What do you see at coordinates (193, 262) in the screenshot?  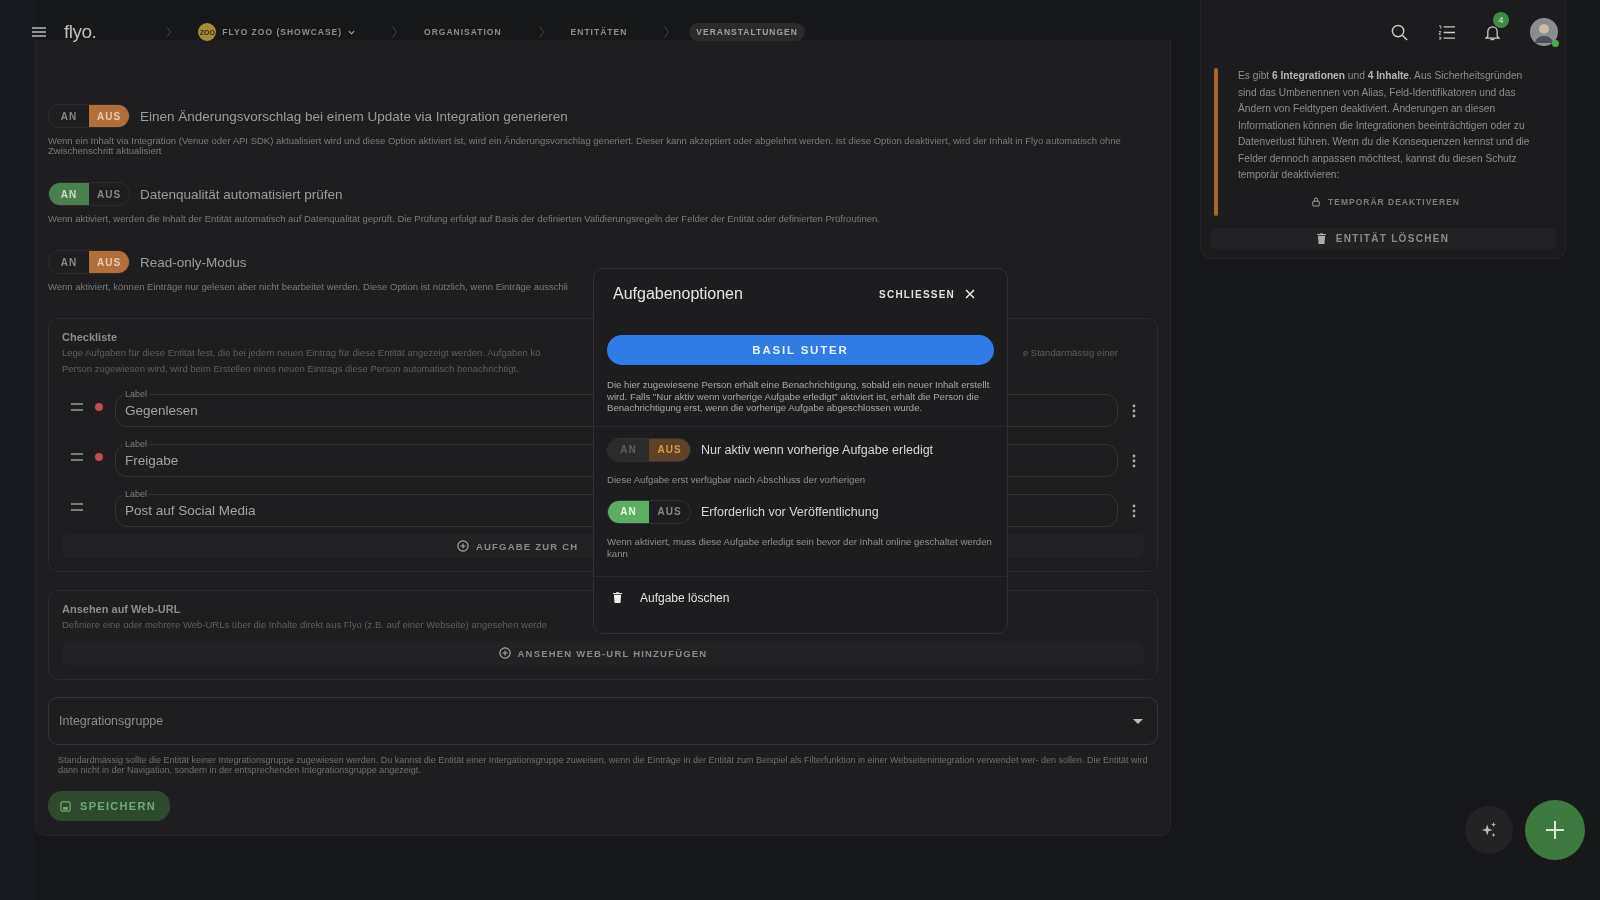 I see `setting-label: Read-only-Modus` at bounding box center [193, 262].